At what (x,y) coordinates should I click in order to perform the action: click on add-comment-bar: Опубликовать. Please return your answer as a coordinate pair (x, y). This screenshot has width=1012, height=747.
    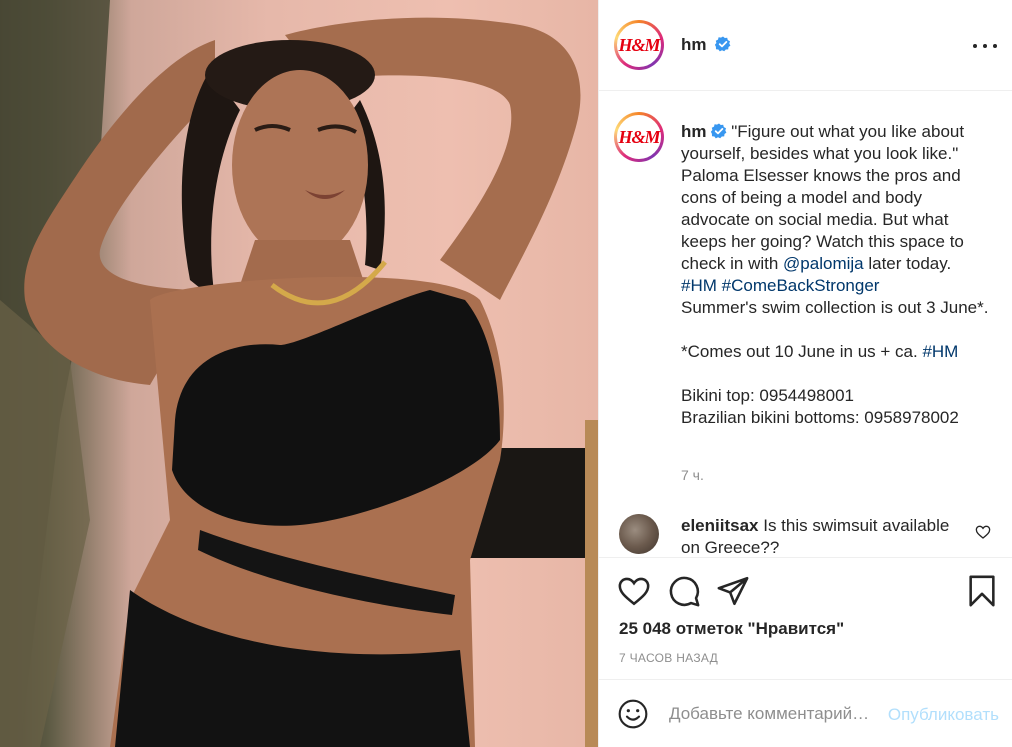
    Looking at the image, I should click on (805, 713).